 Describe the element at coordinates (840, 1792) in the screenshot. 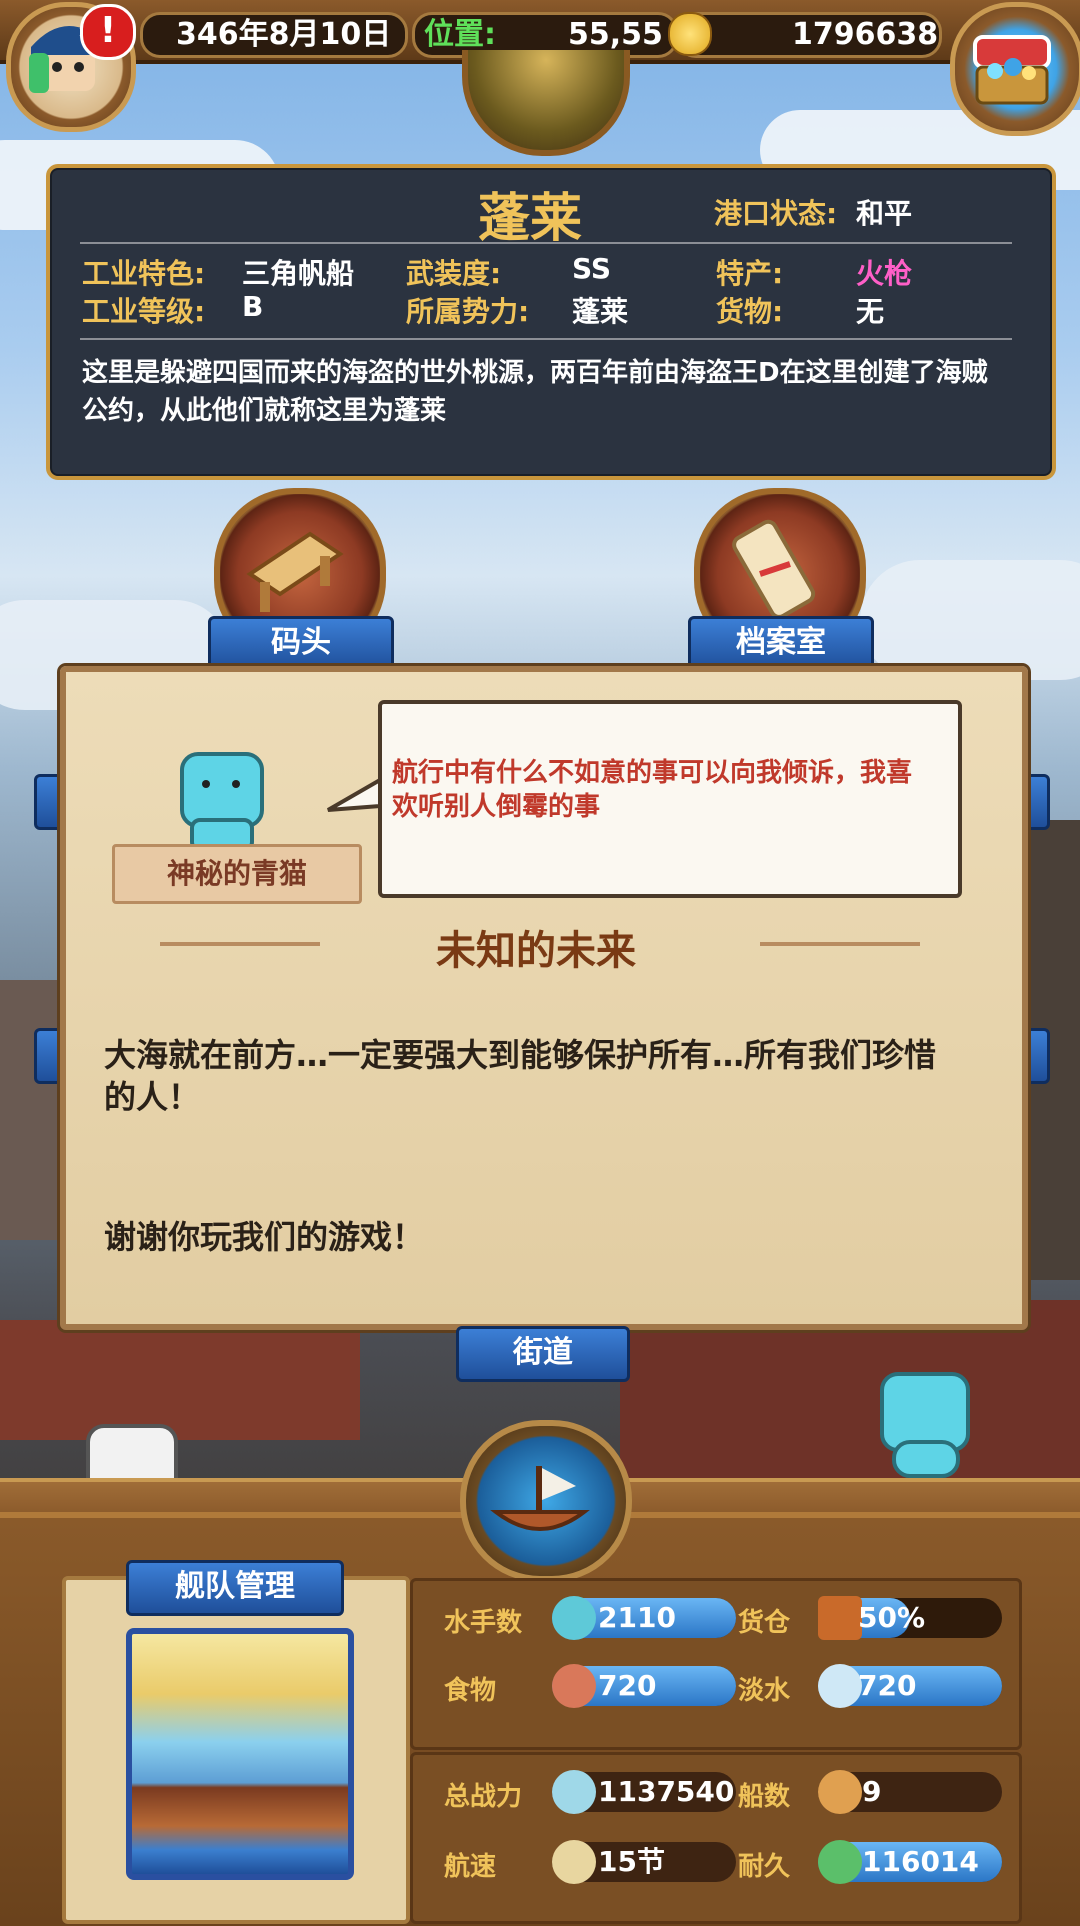

I see `ship-icon` at that location.